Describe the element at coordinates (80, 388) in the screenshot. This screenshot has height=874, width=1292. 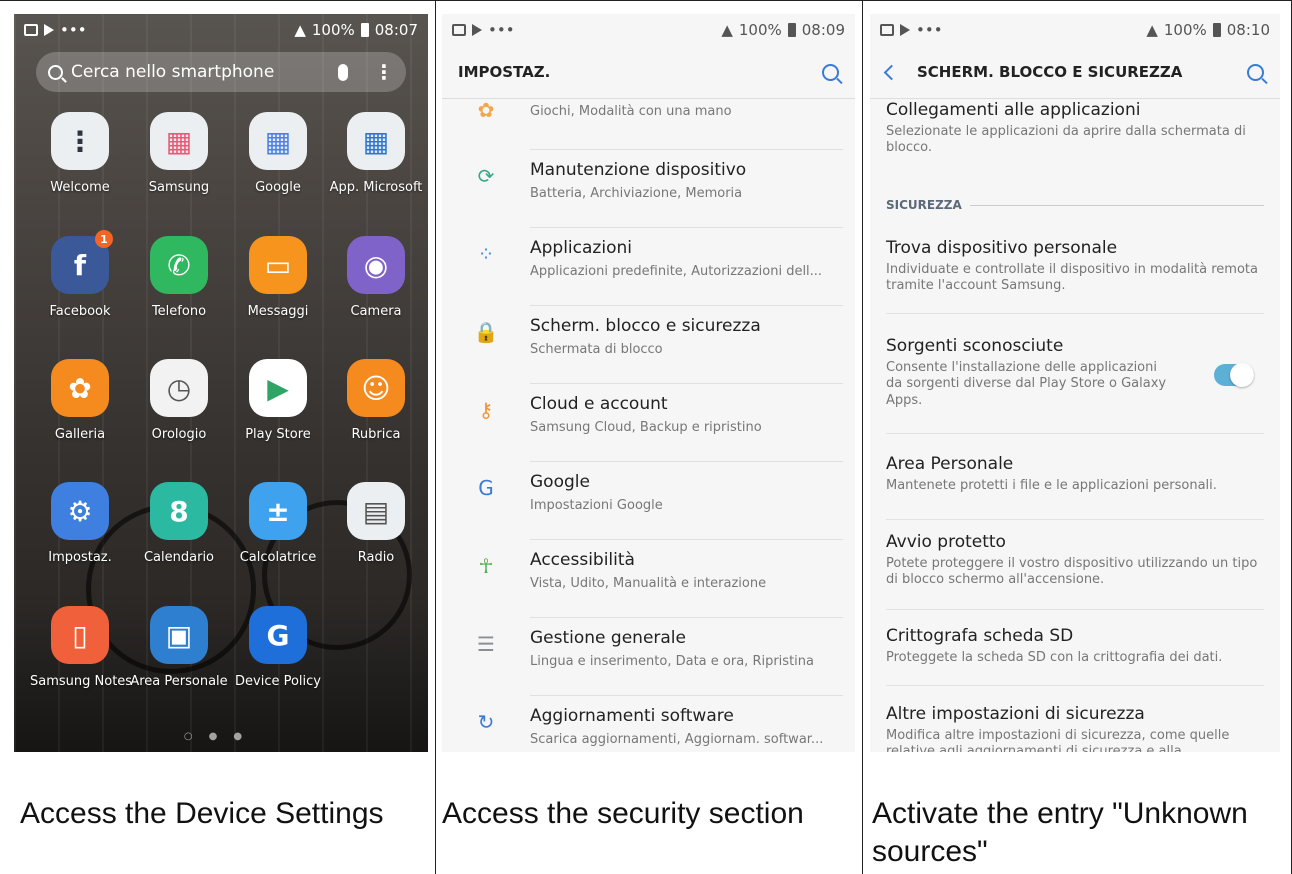
I see `gallery-icon: ✿` at that location.